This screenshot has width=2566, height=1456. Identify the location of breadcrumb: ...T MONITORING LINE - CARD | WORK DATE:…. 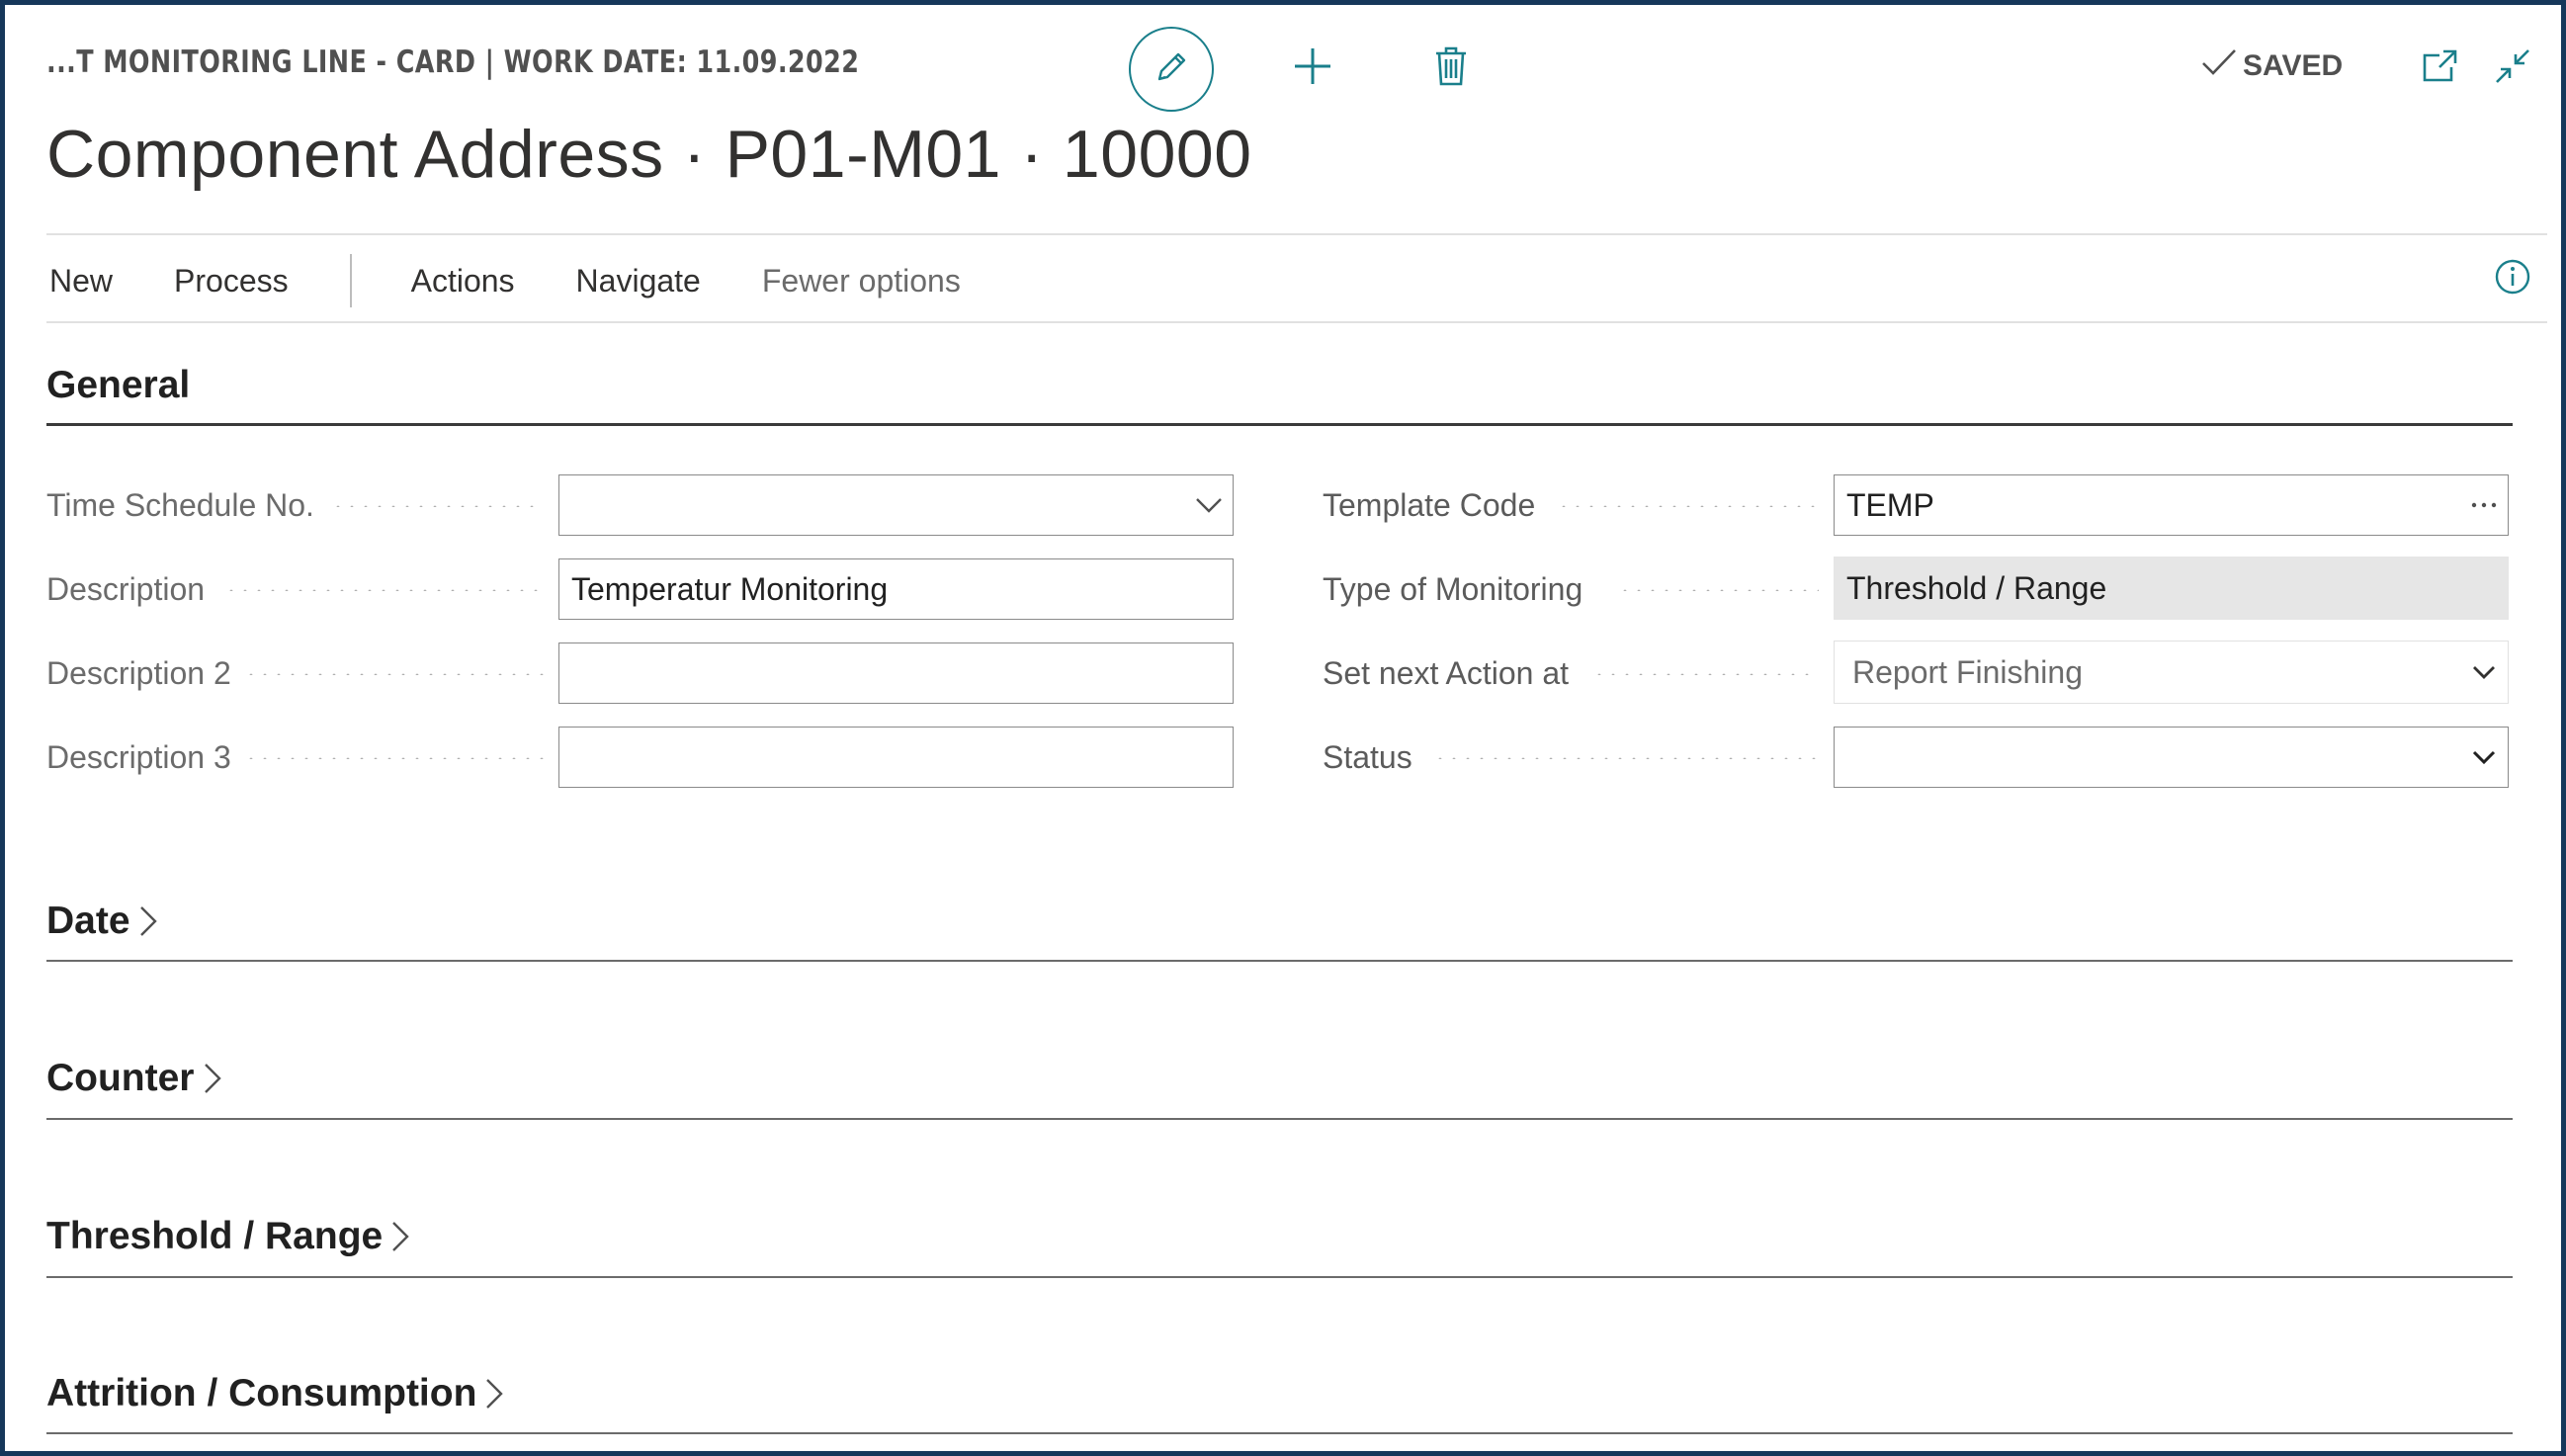
(453, 62).